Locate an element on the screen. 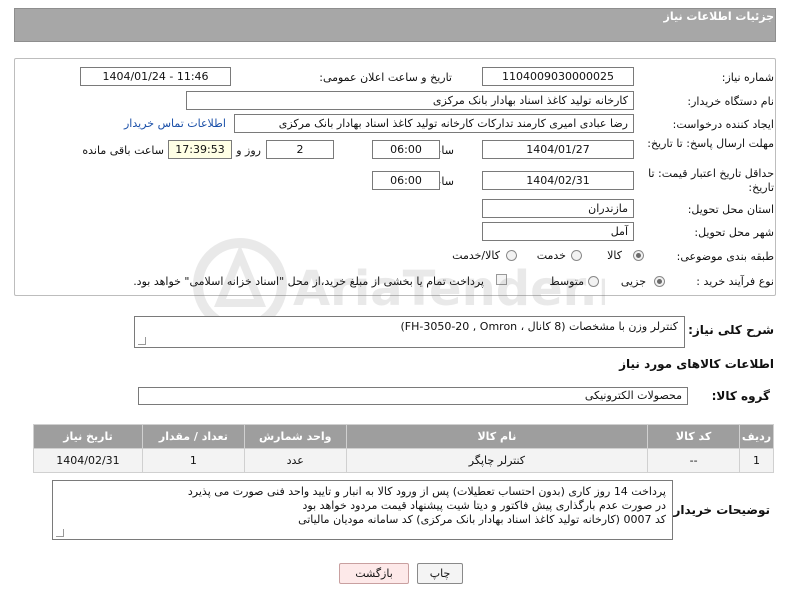 The height and width of the screenshot is (598, 788). cell-goods-name: کنترلر چاپگر is located at coordinates (497, 460).